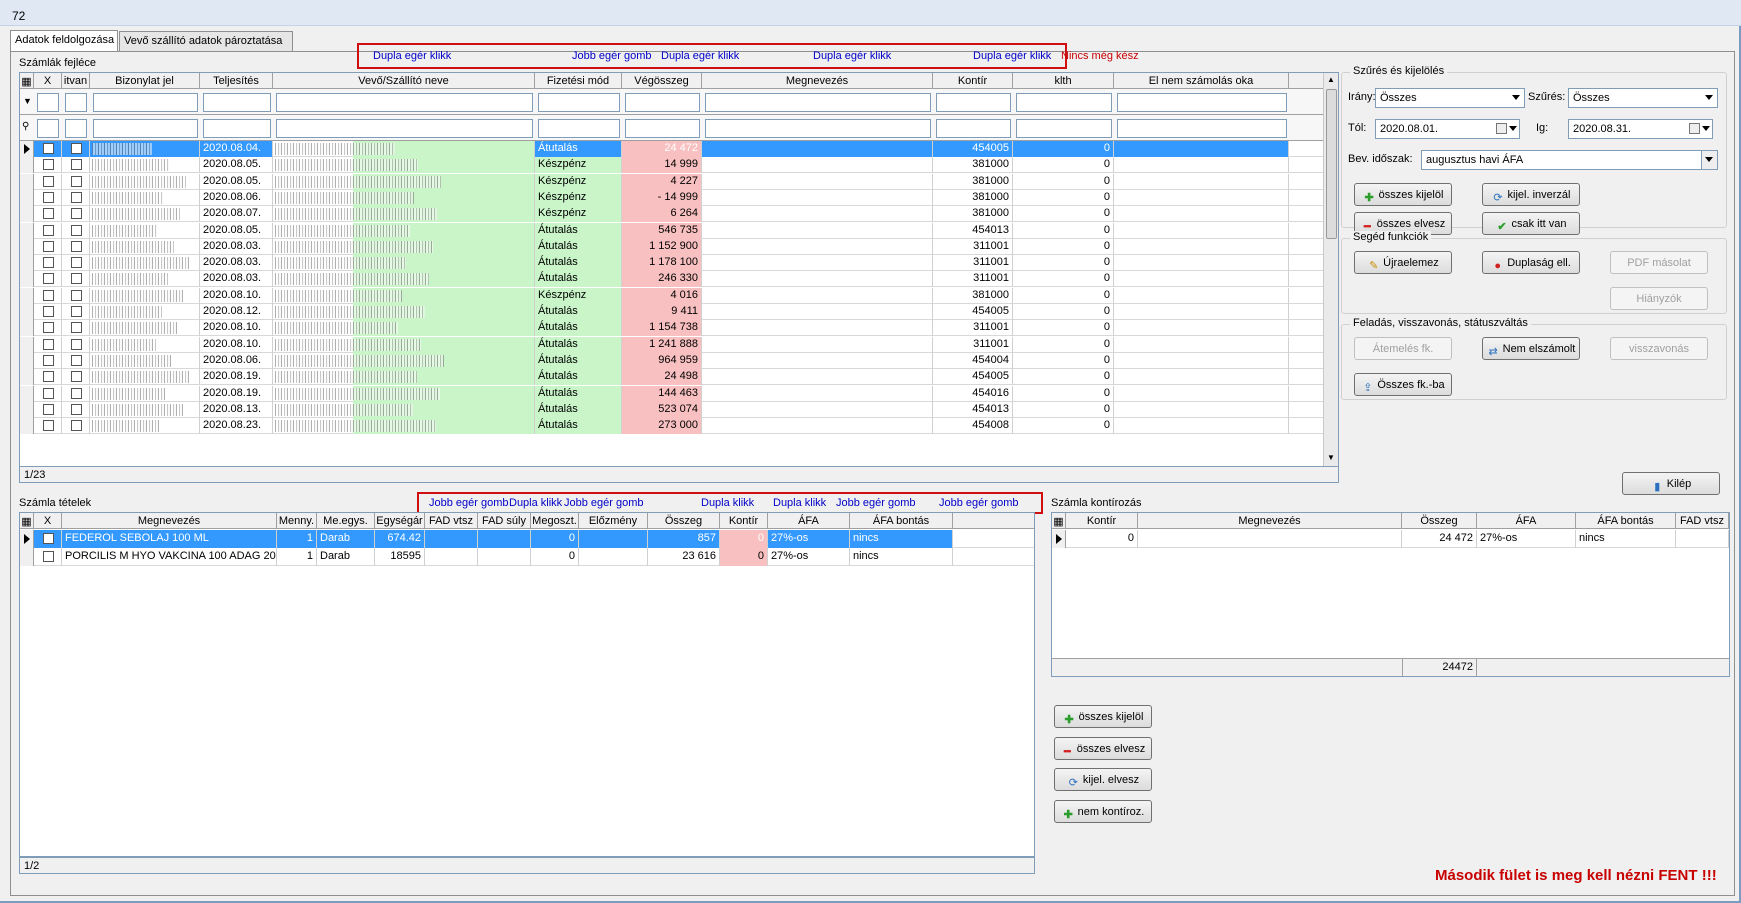  I want to click on table-row: 2020.08.05. Készpénz 4 227 381000 0, so click(671, 181).